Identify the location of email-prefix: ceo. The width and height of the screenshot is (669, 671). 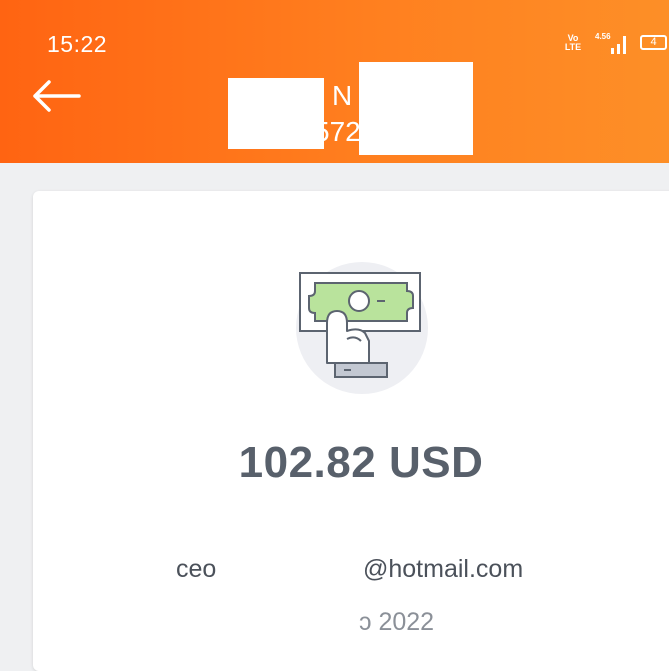
(196, 569).